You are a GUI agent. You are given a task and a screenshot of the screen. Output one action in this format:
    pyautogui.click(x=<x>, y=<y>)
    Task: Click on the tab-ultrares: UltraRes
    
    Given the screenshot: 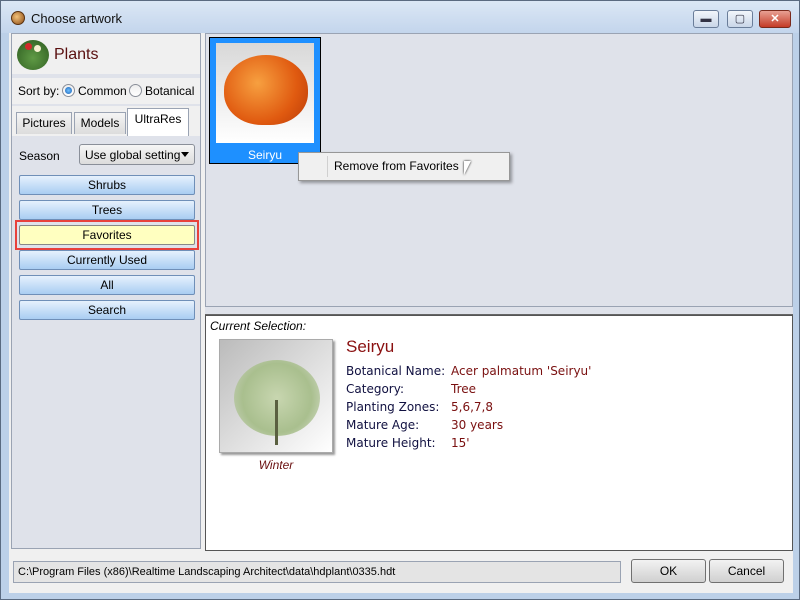 What is the action you would take?
    pyautogui.click(x=158, y=122)
    